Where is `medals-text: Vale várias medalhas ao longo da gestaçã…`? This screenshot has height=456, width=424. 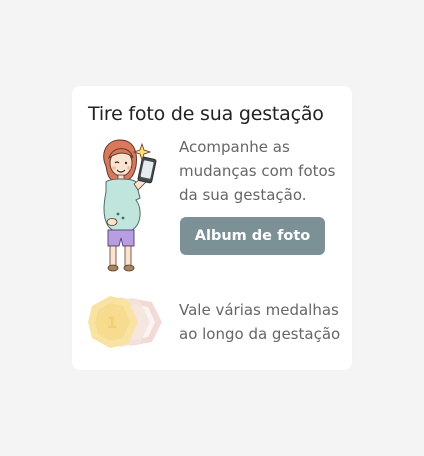 medals-text: Vale várias medalhas ao longo da gestaçã… is located at coordinates (260, 322).